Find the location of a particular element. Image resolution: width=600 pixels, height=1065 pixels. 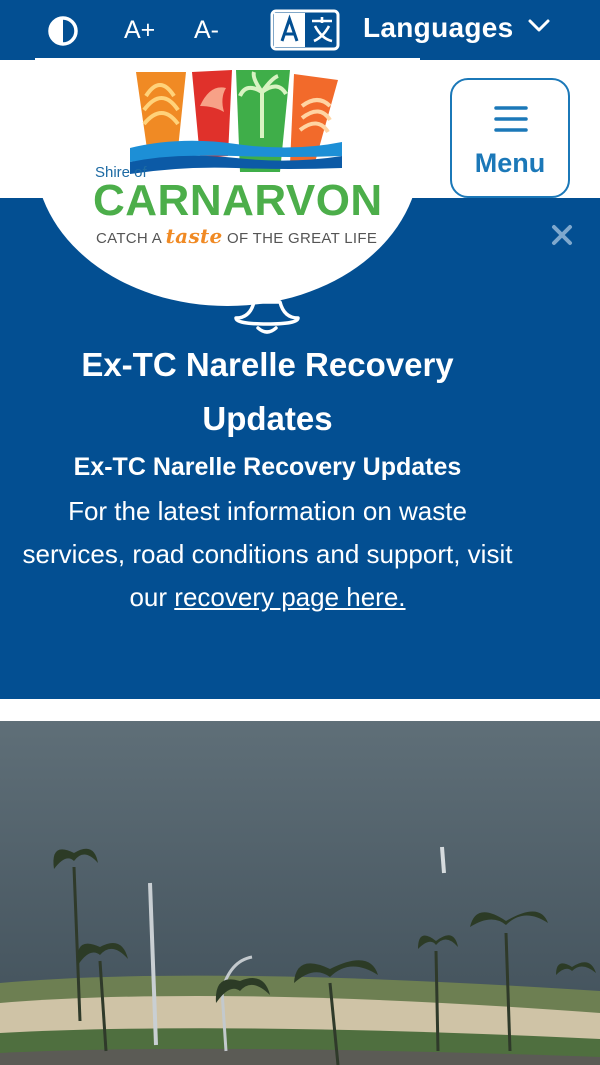

logo-tagline-taste: taste is located at coordinates (194, 236).